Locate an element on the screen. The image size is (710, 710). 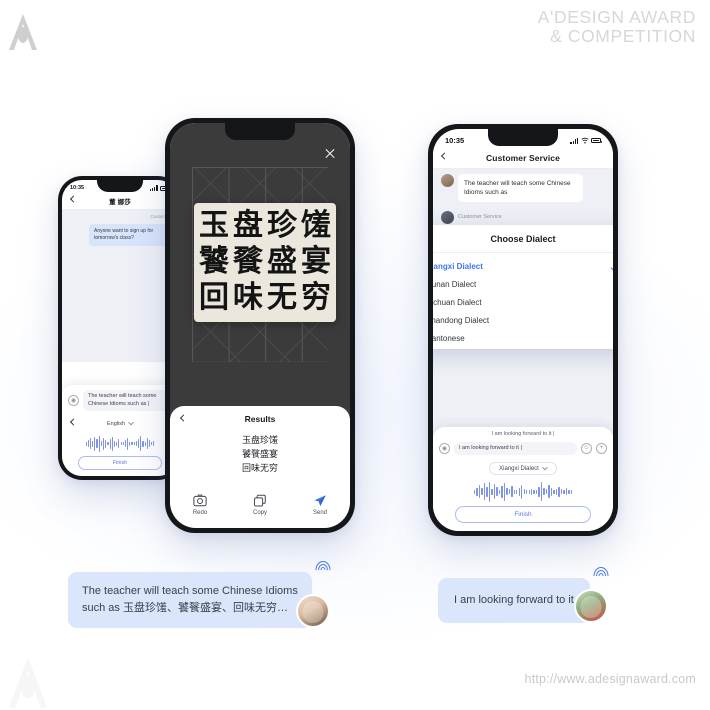
avatar-face is located at coordinates (313, 612).